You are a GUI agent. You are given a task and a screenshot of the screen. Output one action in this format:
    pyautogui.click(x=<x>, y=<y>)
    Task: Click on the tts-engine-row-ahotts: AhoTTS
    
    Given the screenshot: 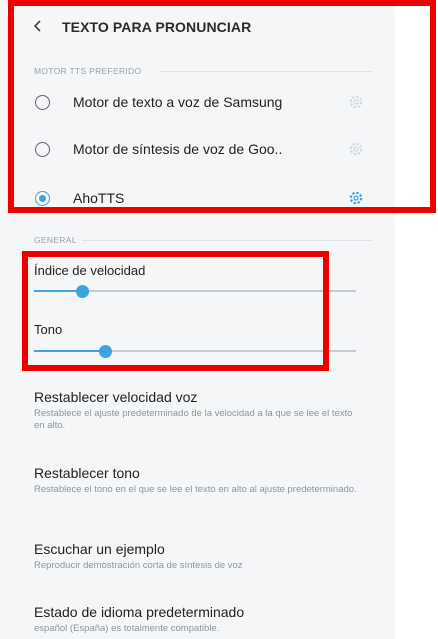 What is the action you would take?
    pyautogui.click(x=197, y=200)
    